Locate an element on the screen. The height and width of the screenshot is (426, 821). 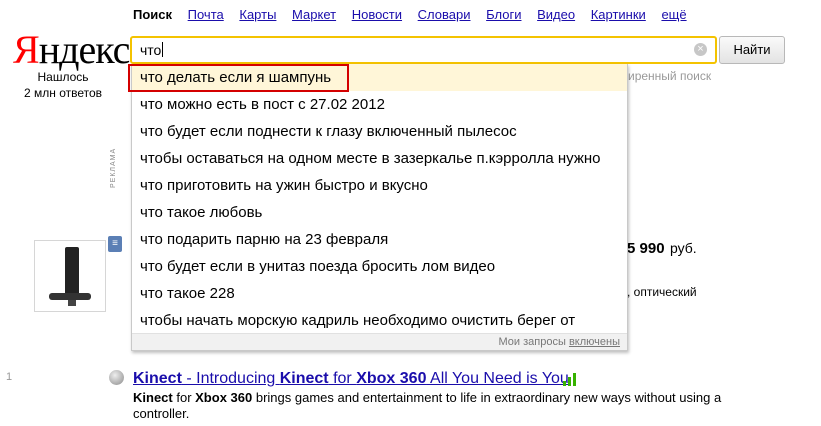
nav-link-images: Картинки is located at coordinates (618, 14).